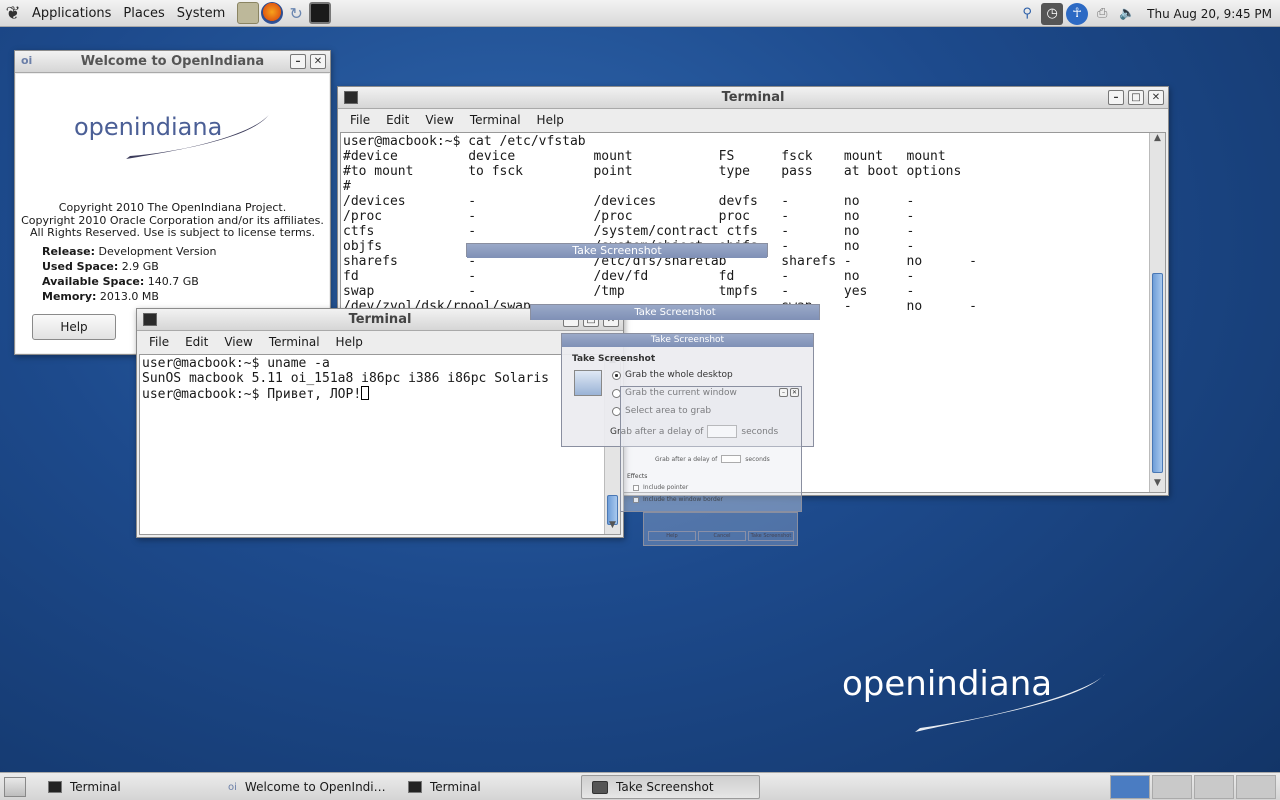  What do you see at coordinates (347, 186) in the screenshot?
I see `terminal-line: #` at bounding box center [347, 186].